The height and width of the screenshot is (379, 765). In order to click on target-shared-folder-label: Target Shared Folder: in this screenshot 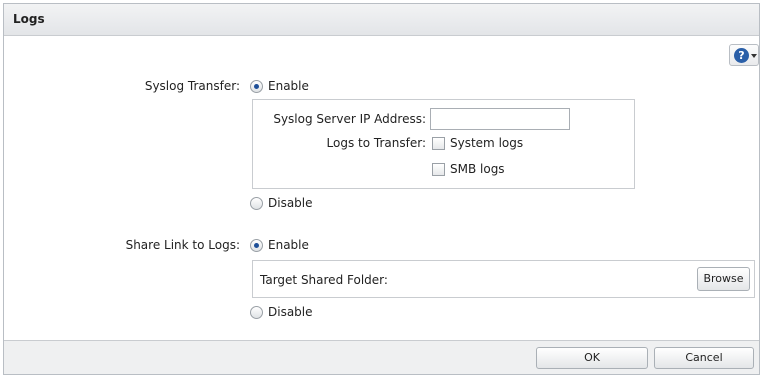, I will do `click(324, 280)`.